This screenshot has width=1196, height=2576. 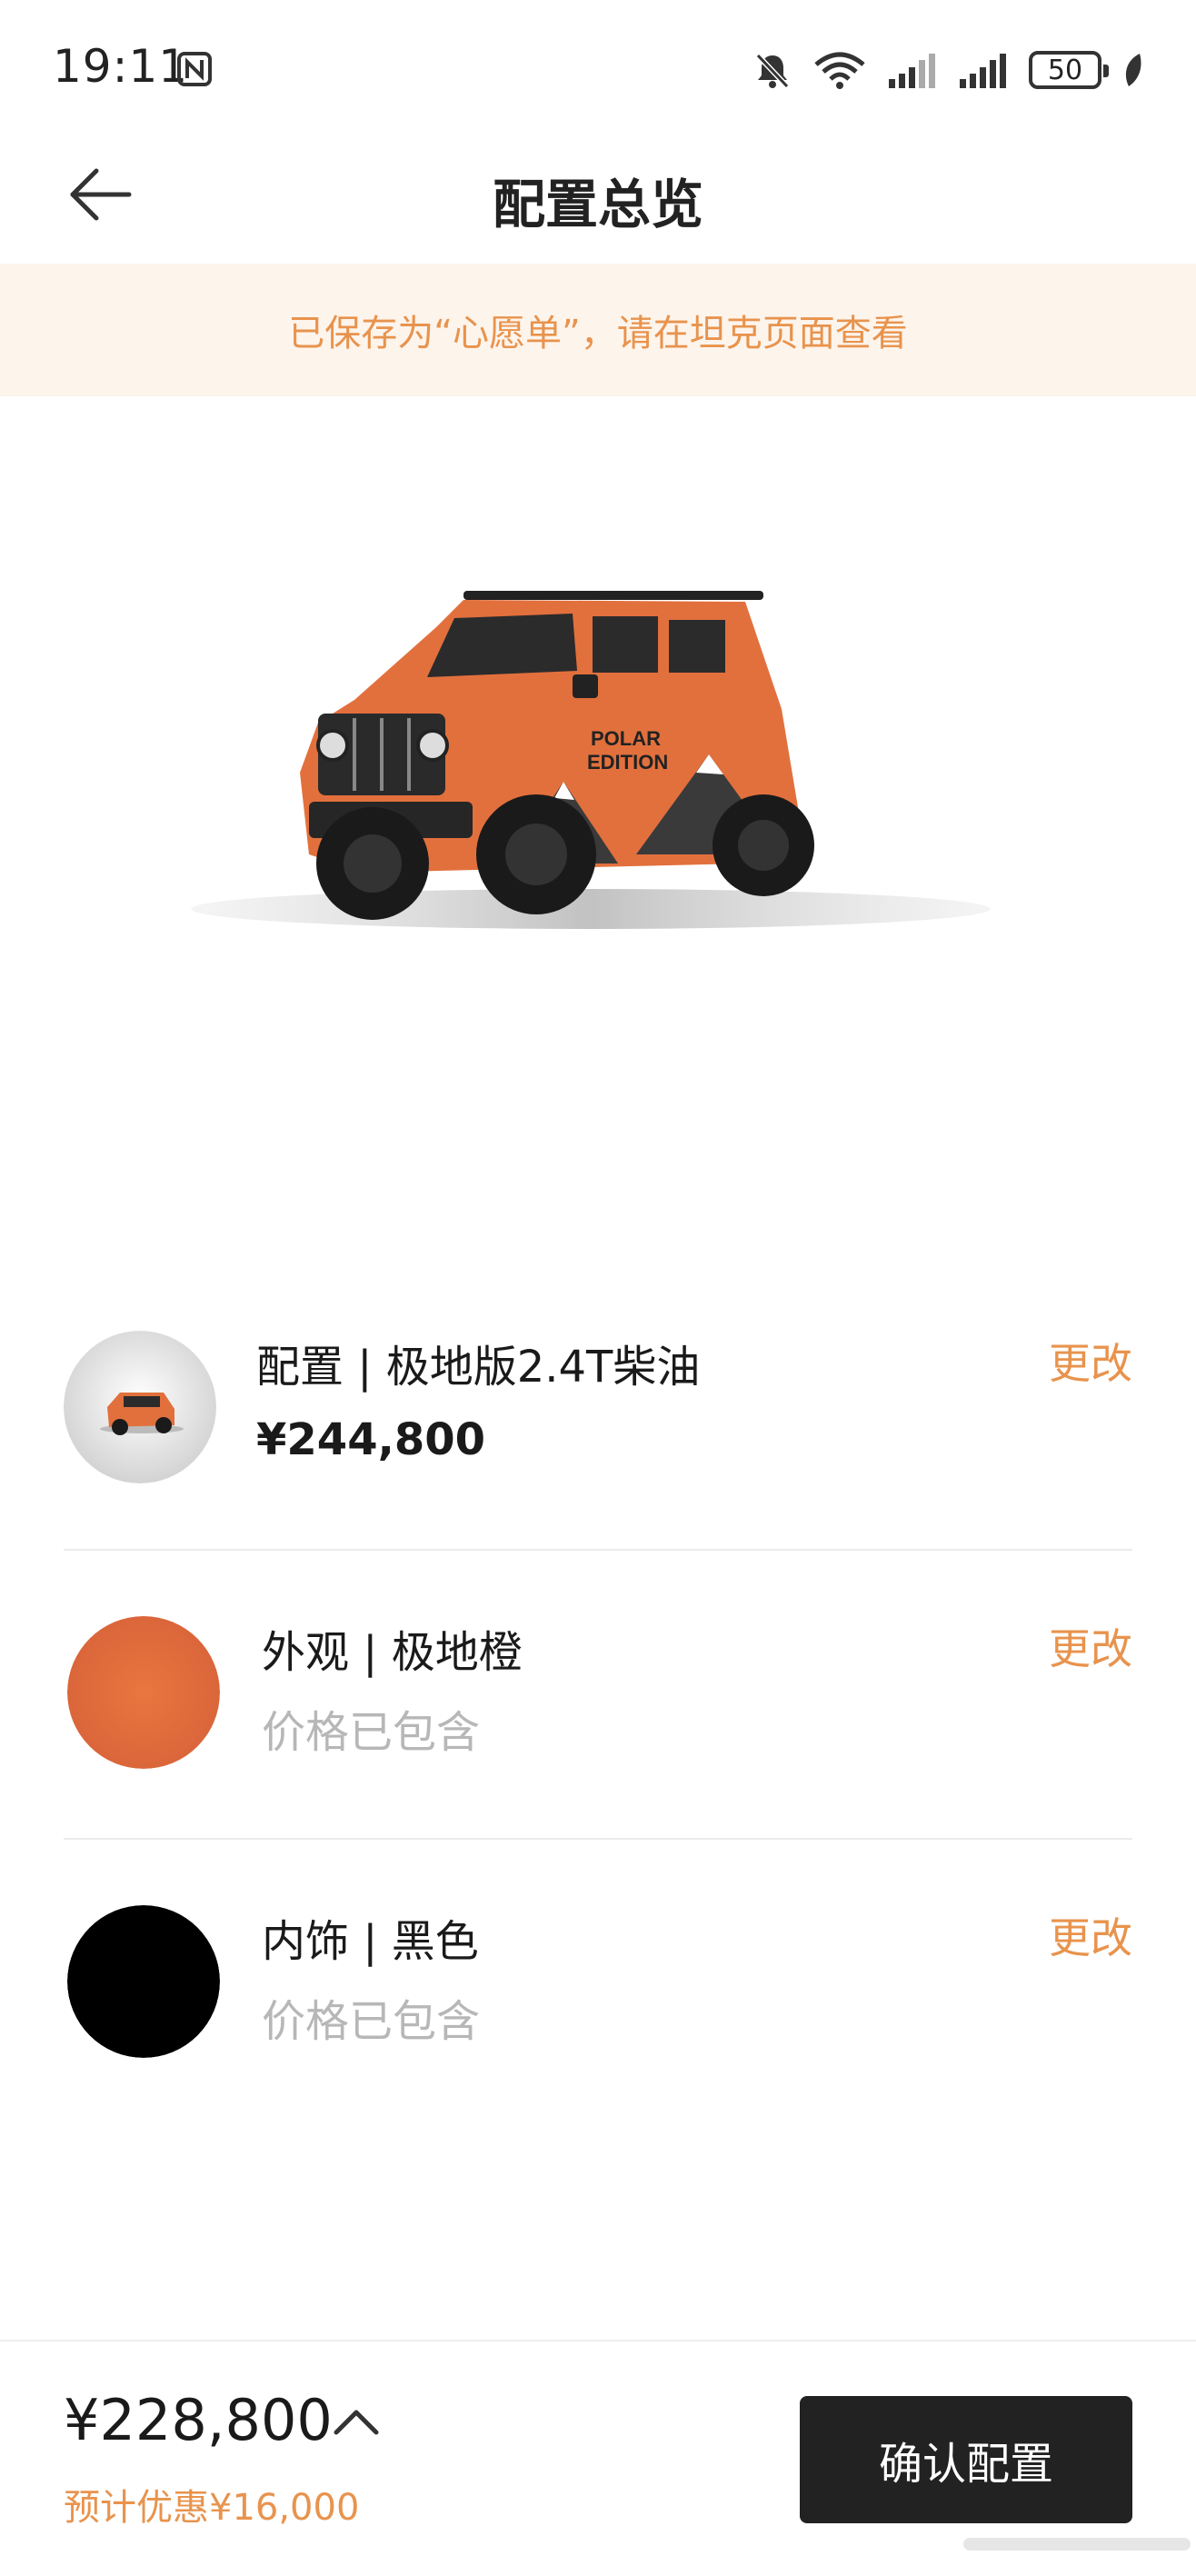 I want to click on wishlist-notice-banner: 已保存为“心愿单”，请在坦克页面查看, so click(x=598, y=330).